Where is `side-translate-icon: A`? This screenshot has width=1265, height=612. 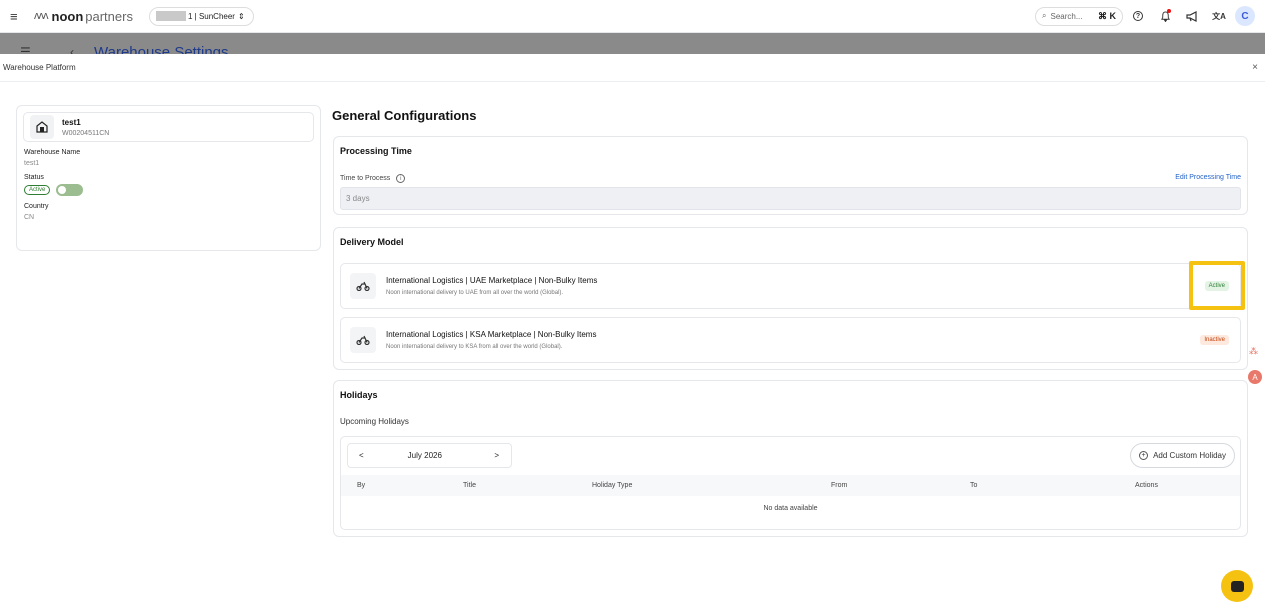
side-translate-icon: A is located at coordinates (1255, 377).